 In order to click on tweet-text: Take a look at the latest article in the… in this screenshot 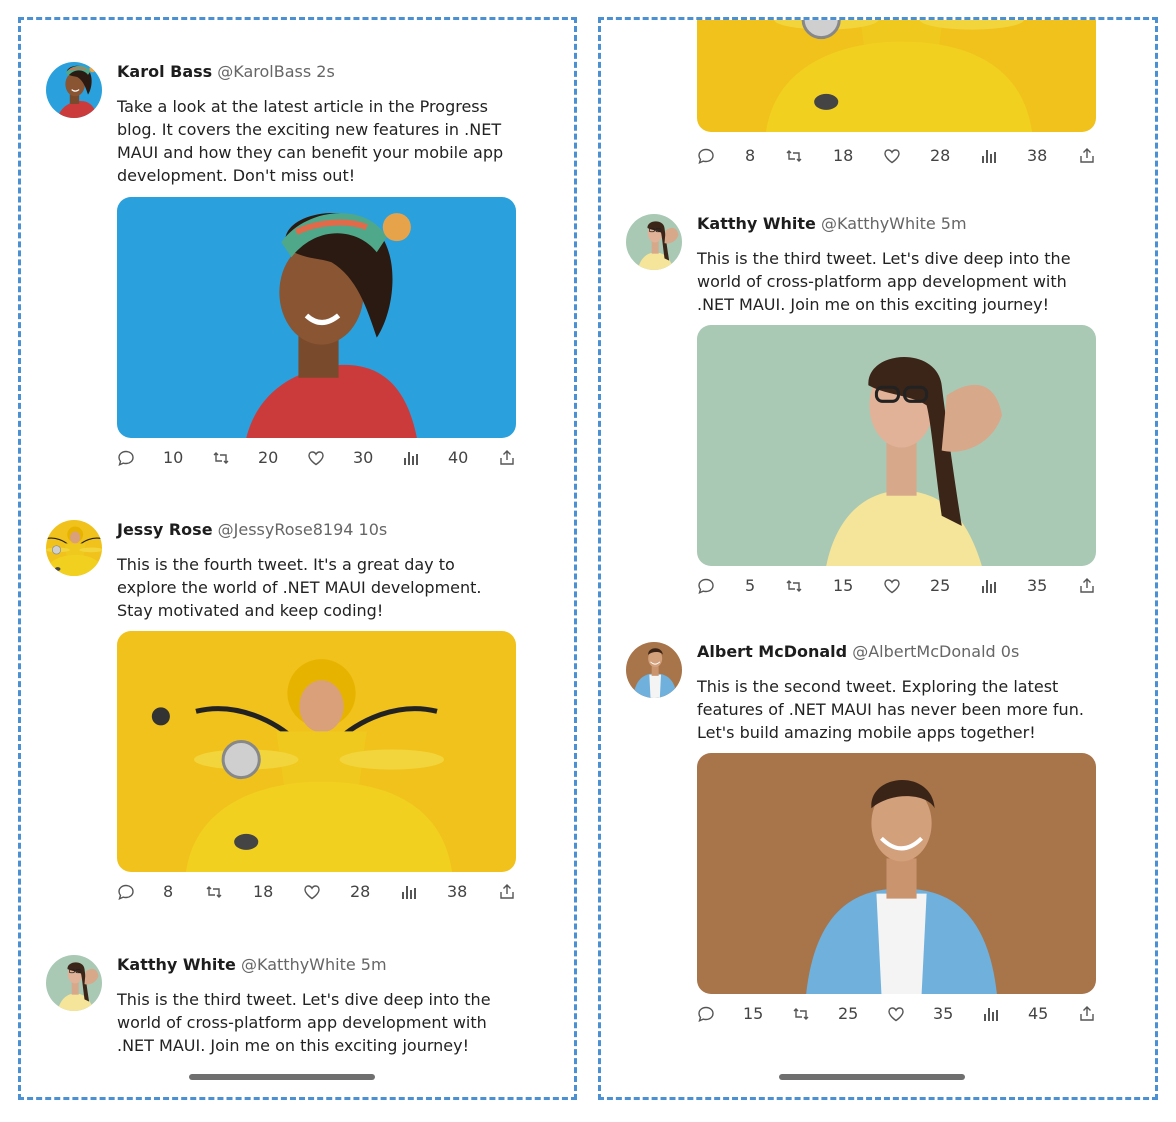, I will do `click(310, 141)`.